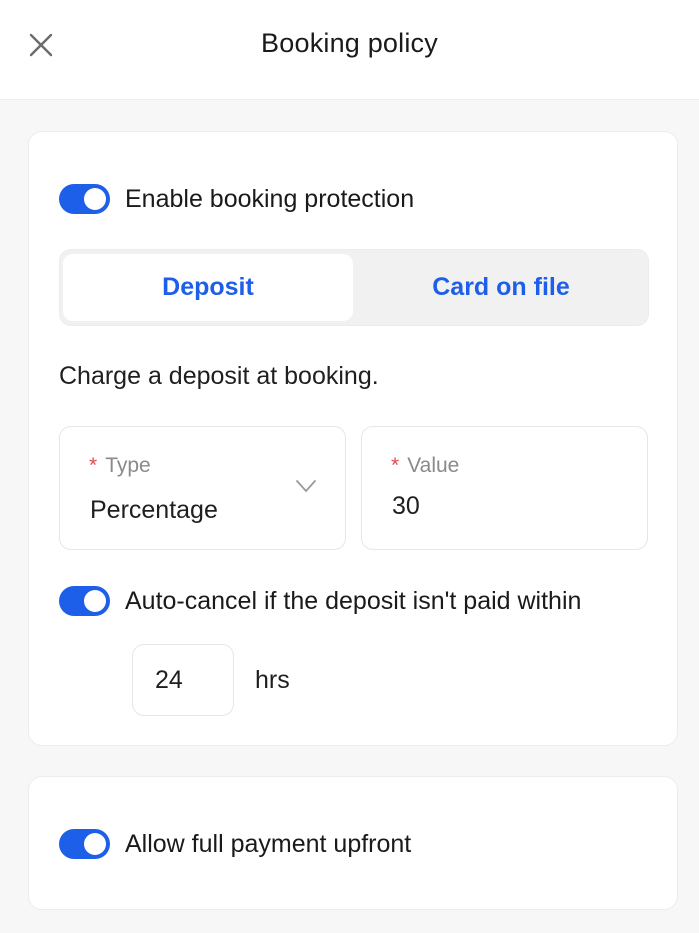  Describe the element at coordinates (208, 287) in the screenshot. I see `tab-deposit: Deposit` at that location.